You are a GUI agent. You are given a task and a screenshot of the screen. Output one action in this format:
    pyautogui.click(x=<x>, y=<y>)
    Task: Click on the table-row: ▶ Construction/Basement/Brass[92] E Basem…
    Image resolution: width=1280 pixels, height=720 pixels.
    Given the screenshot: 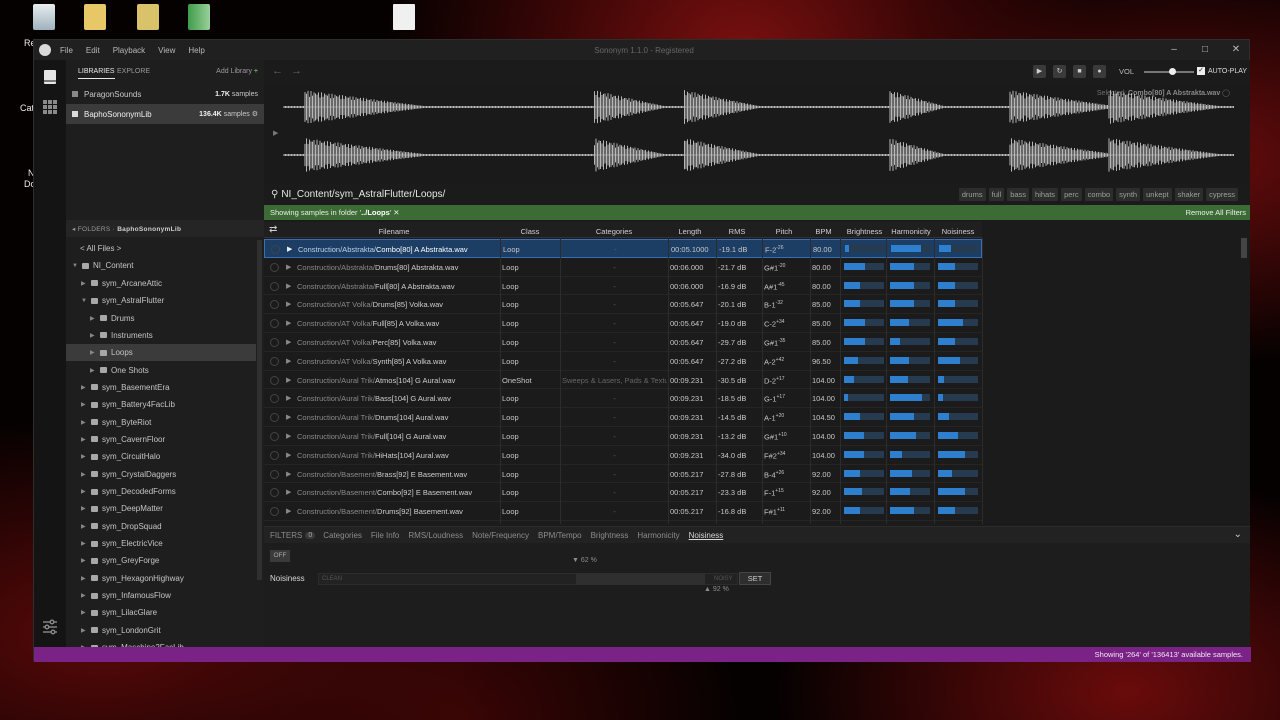 What is the action you would take?
    pyautogui.click(x=623, y=474)
    